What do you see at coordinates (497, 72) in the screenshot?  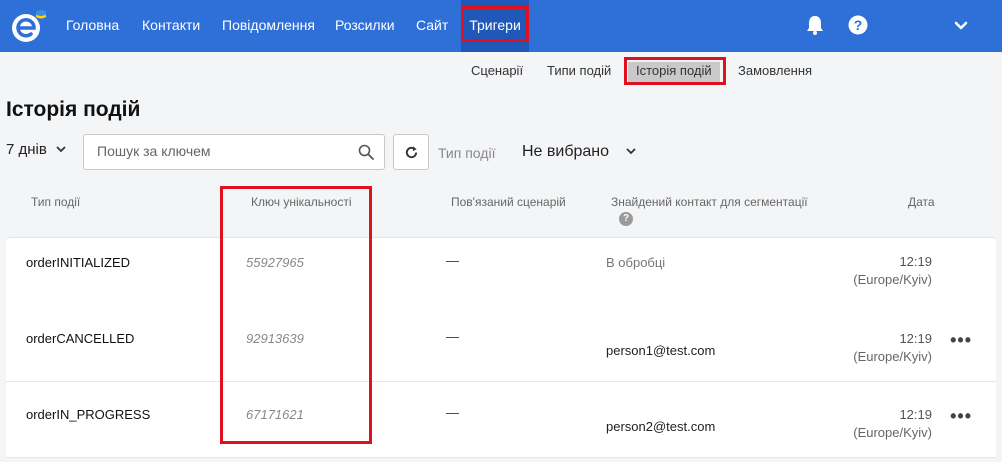 I see `subtab-scenarios: Сценарії` at bounding box center [497, 72].